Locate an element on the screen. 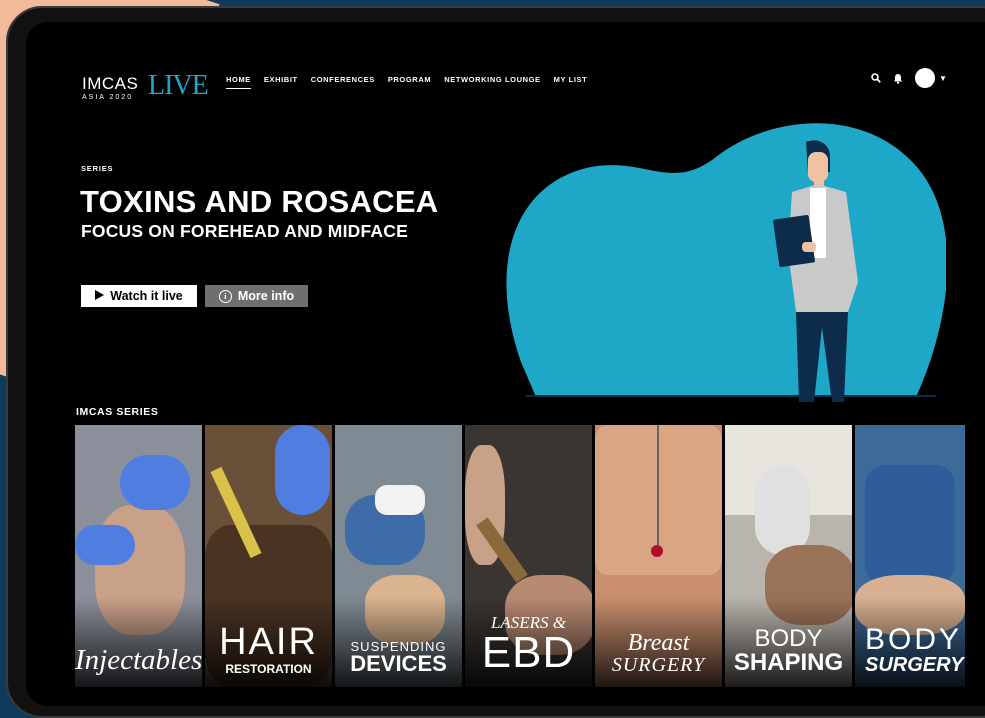  tile-label-line2: SHAPING is located at coordinates (788, 662).